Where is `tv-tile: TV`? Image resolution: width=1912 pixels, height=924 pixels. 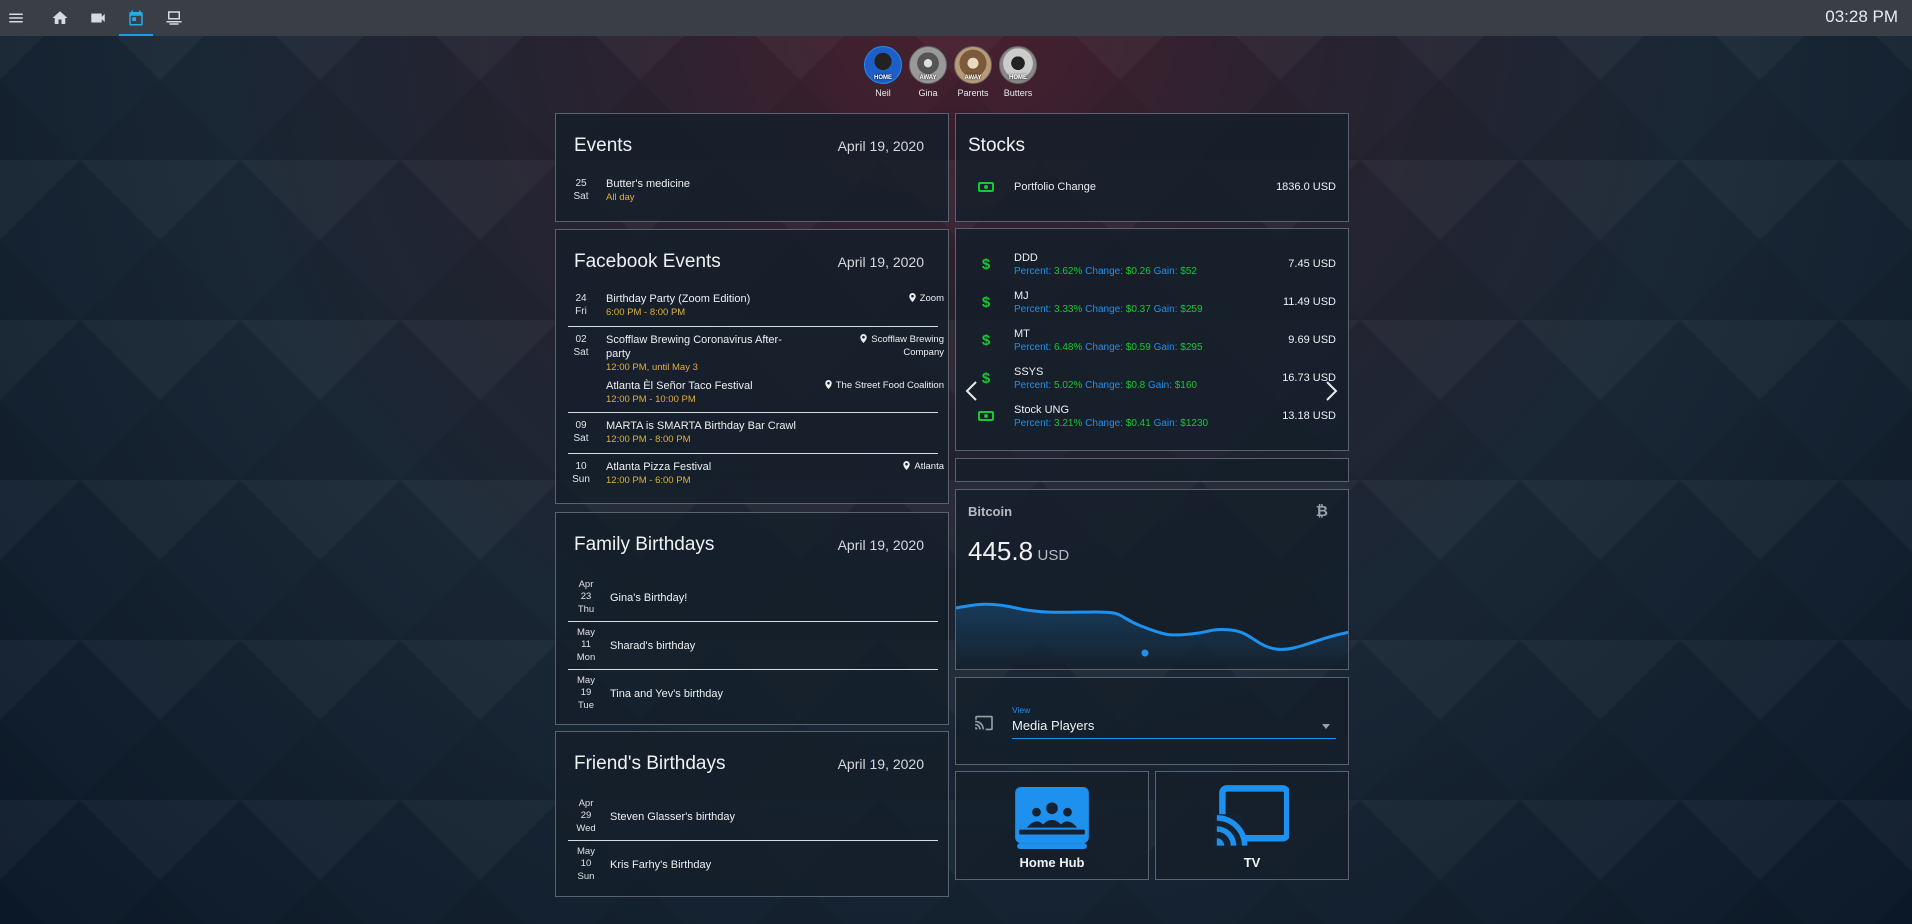
tv-tile: TV is located at coordinates (1252, 825).